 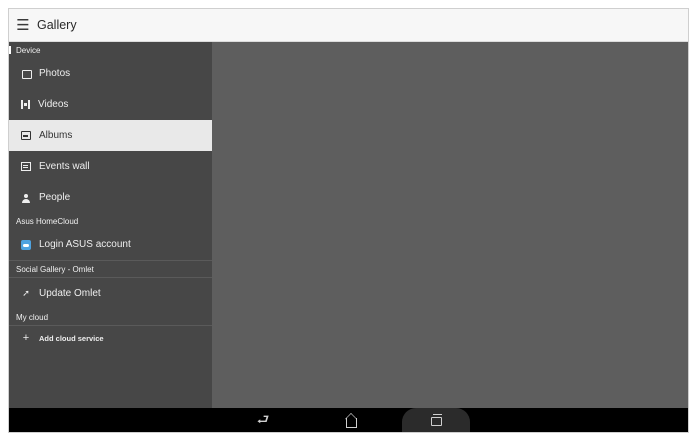 What do you see at coordinates (26, 166) in the screenshot?
I see `events-icon` at bounding box center [26, 166].